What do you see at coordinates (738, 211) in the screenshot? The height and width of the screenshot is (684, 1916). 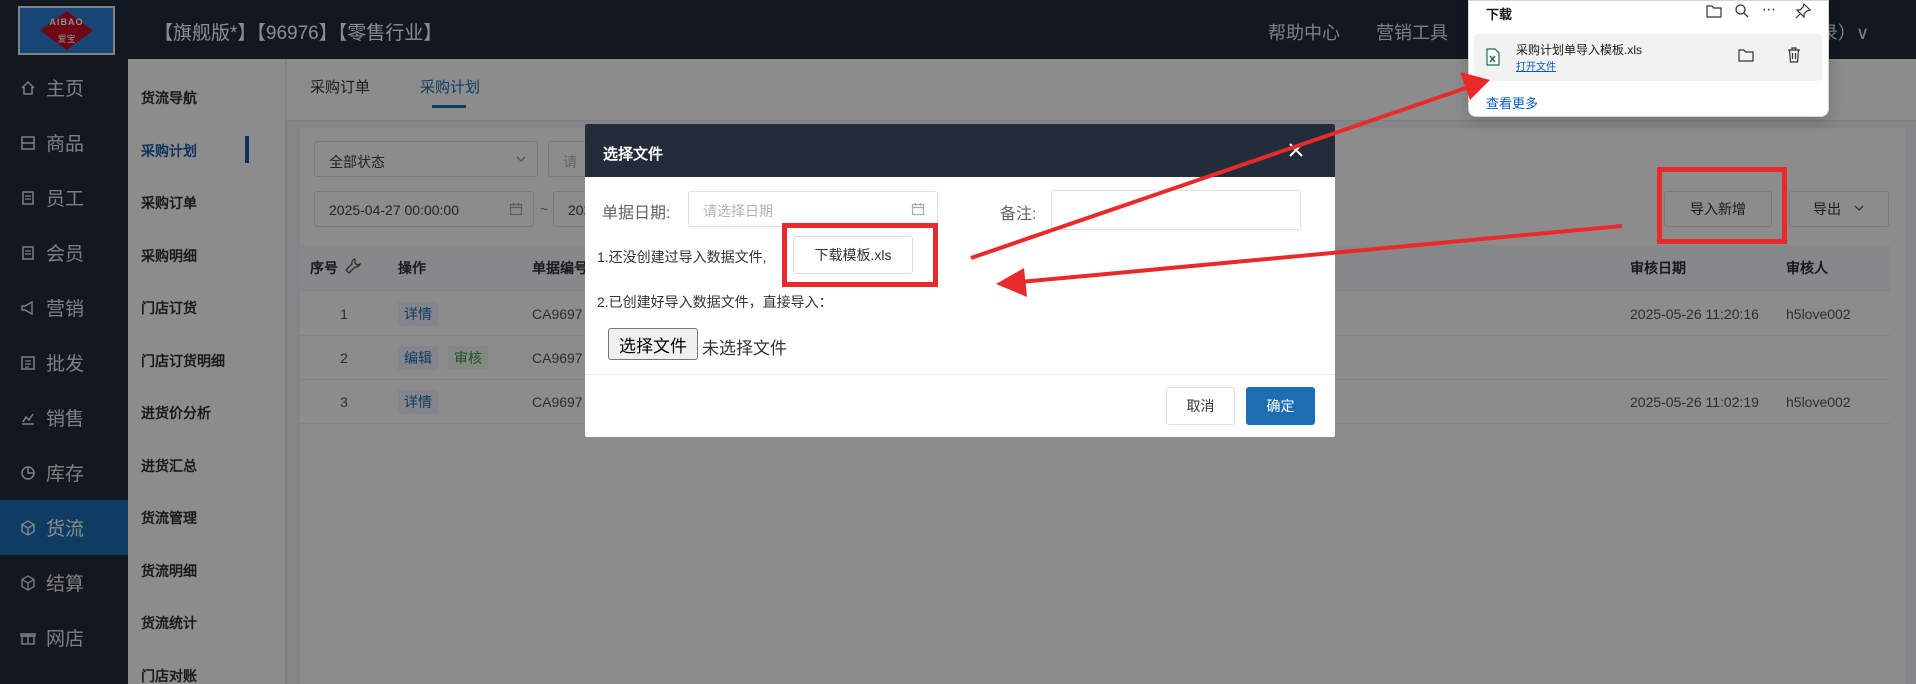 I see `date-placeholder: 请选择日期` at bounding box center [738, 211].